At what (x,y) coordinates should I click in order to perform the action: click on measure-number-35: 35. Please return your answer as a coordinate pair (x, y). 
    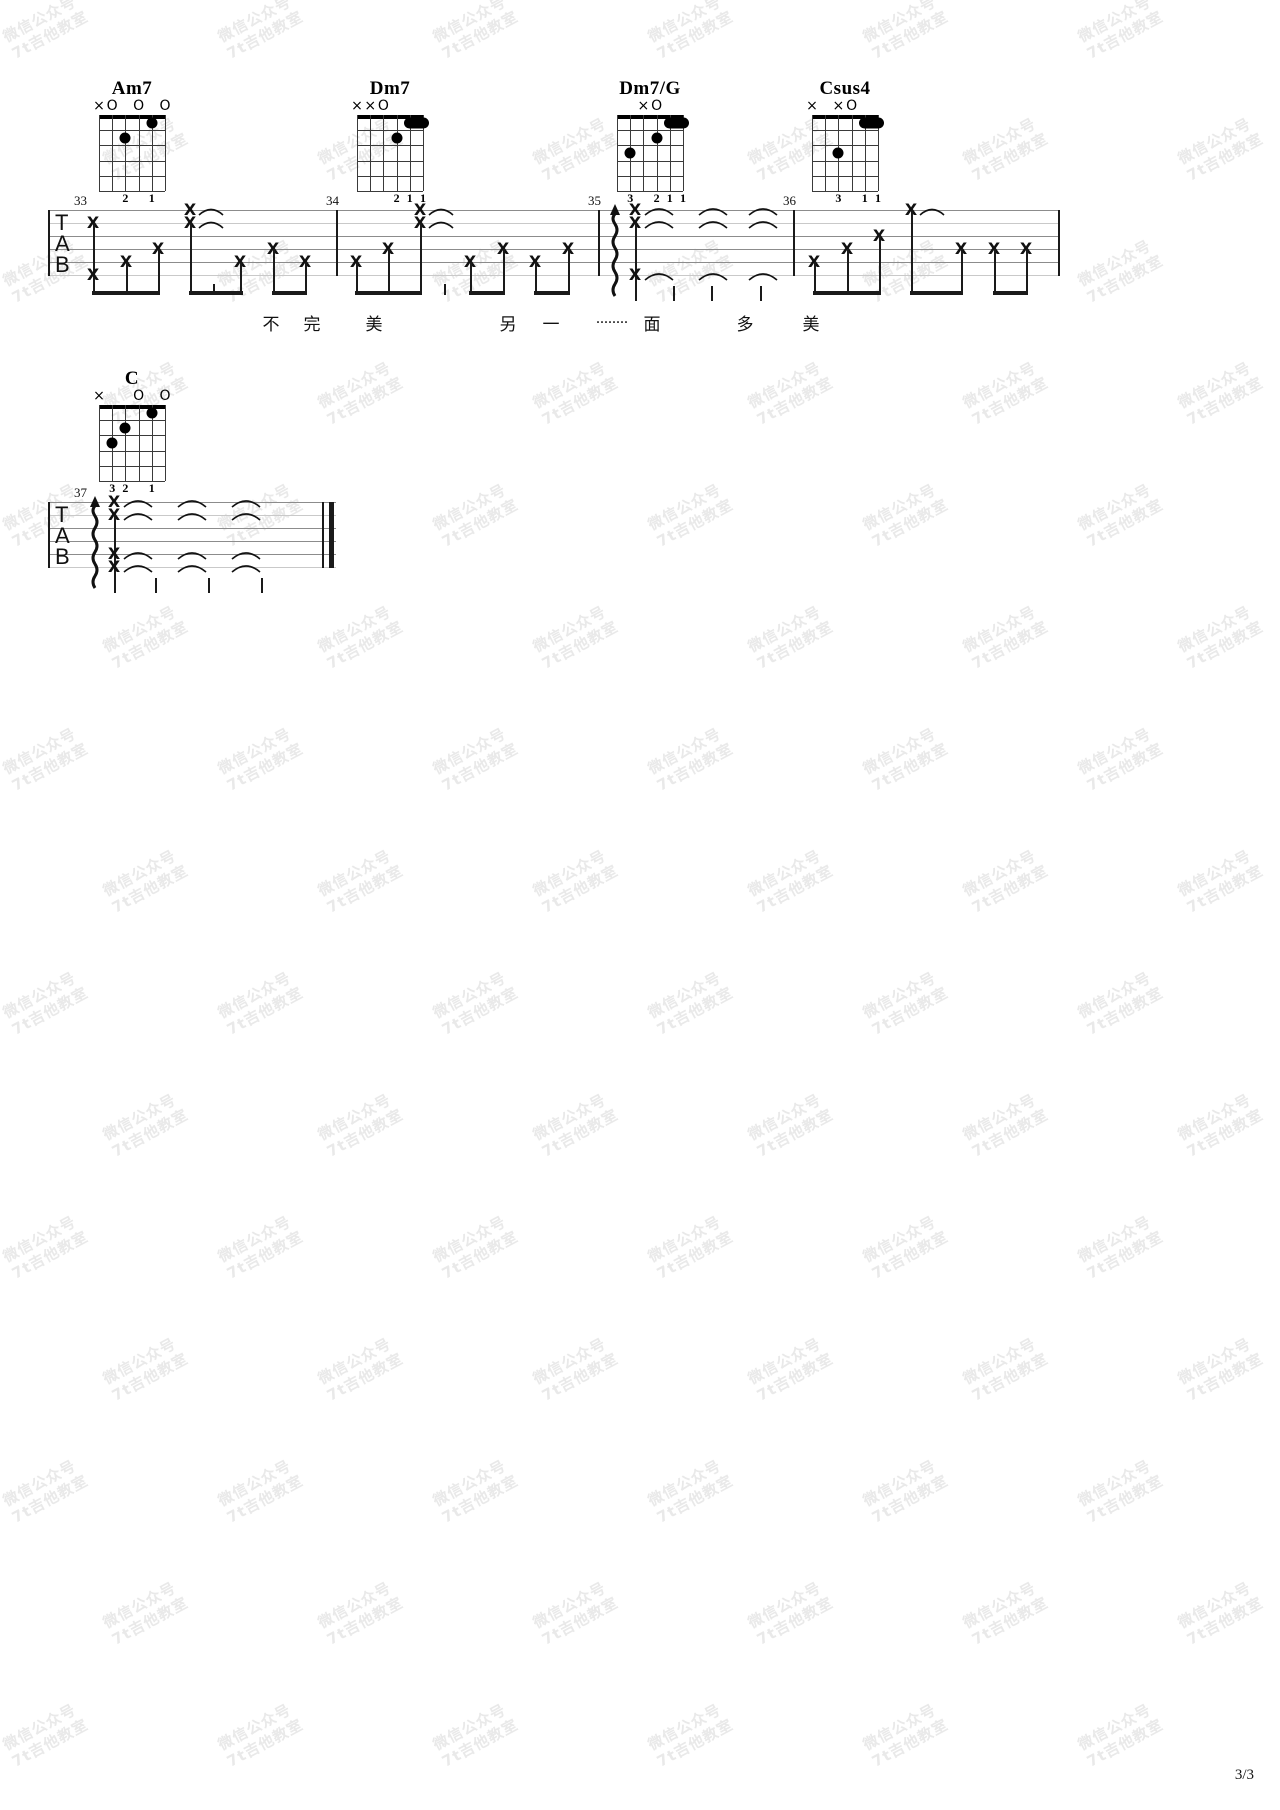
    Looking at the image, I should click on (594, 200).